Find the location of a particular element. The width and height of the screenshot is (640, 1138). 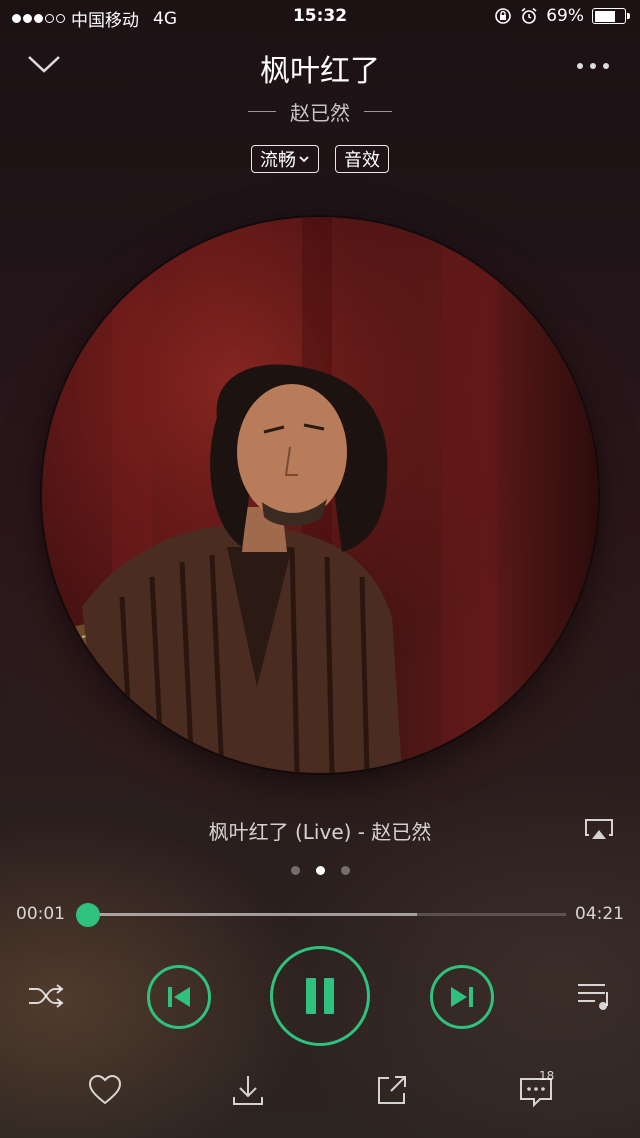

pause-icon is located at coordinates (320, 996).